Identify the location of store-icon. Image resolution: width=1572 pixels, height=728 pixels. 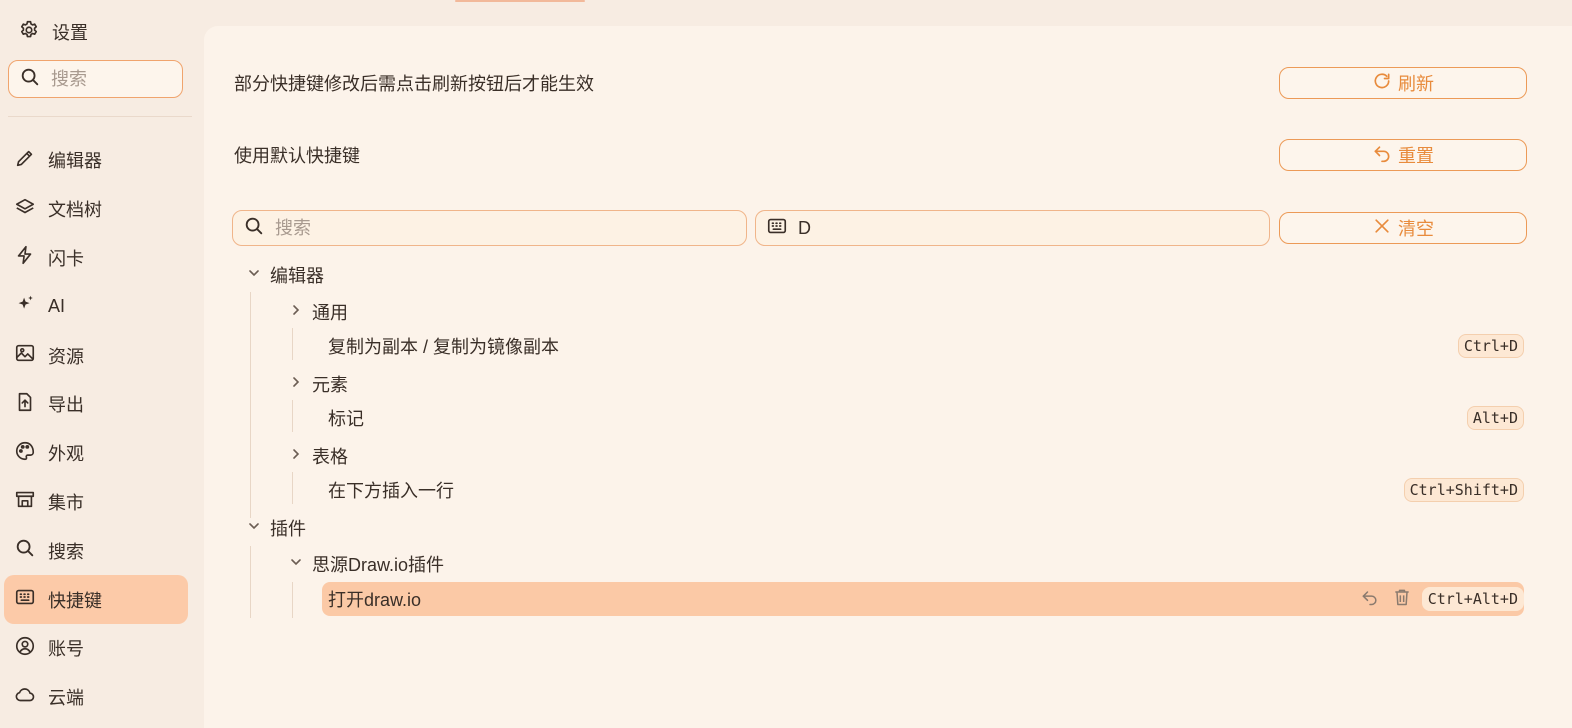
(25, 501).